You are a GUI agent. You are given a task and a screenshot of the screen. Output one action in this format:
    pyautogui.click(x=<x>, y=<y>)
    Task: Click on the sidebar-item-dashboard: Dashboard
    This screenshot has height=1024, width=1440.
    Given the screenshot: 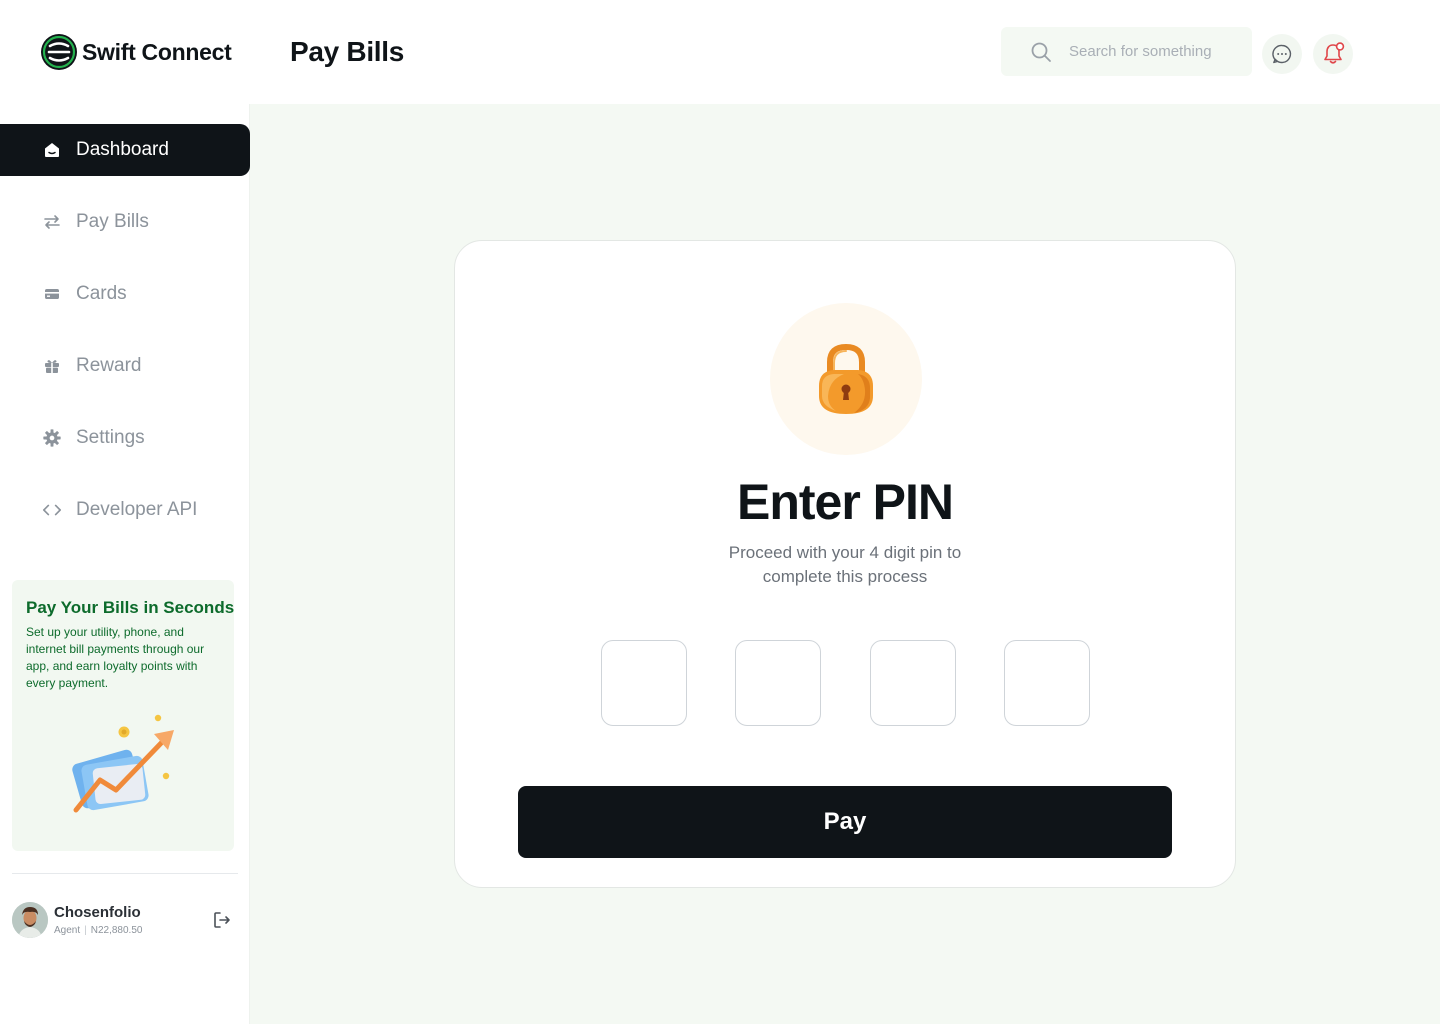 What is the action you would take?
    pyautogui.click(x=125, y=150)
    